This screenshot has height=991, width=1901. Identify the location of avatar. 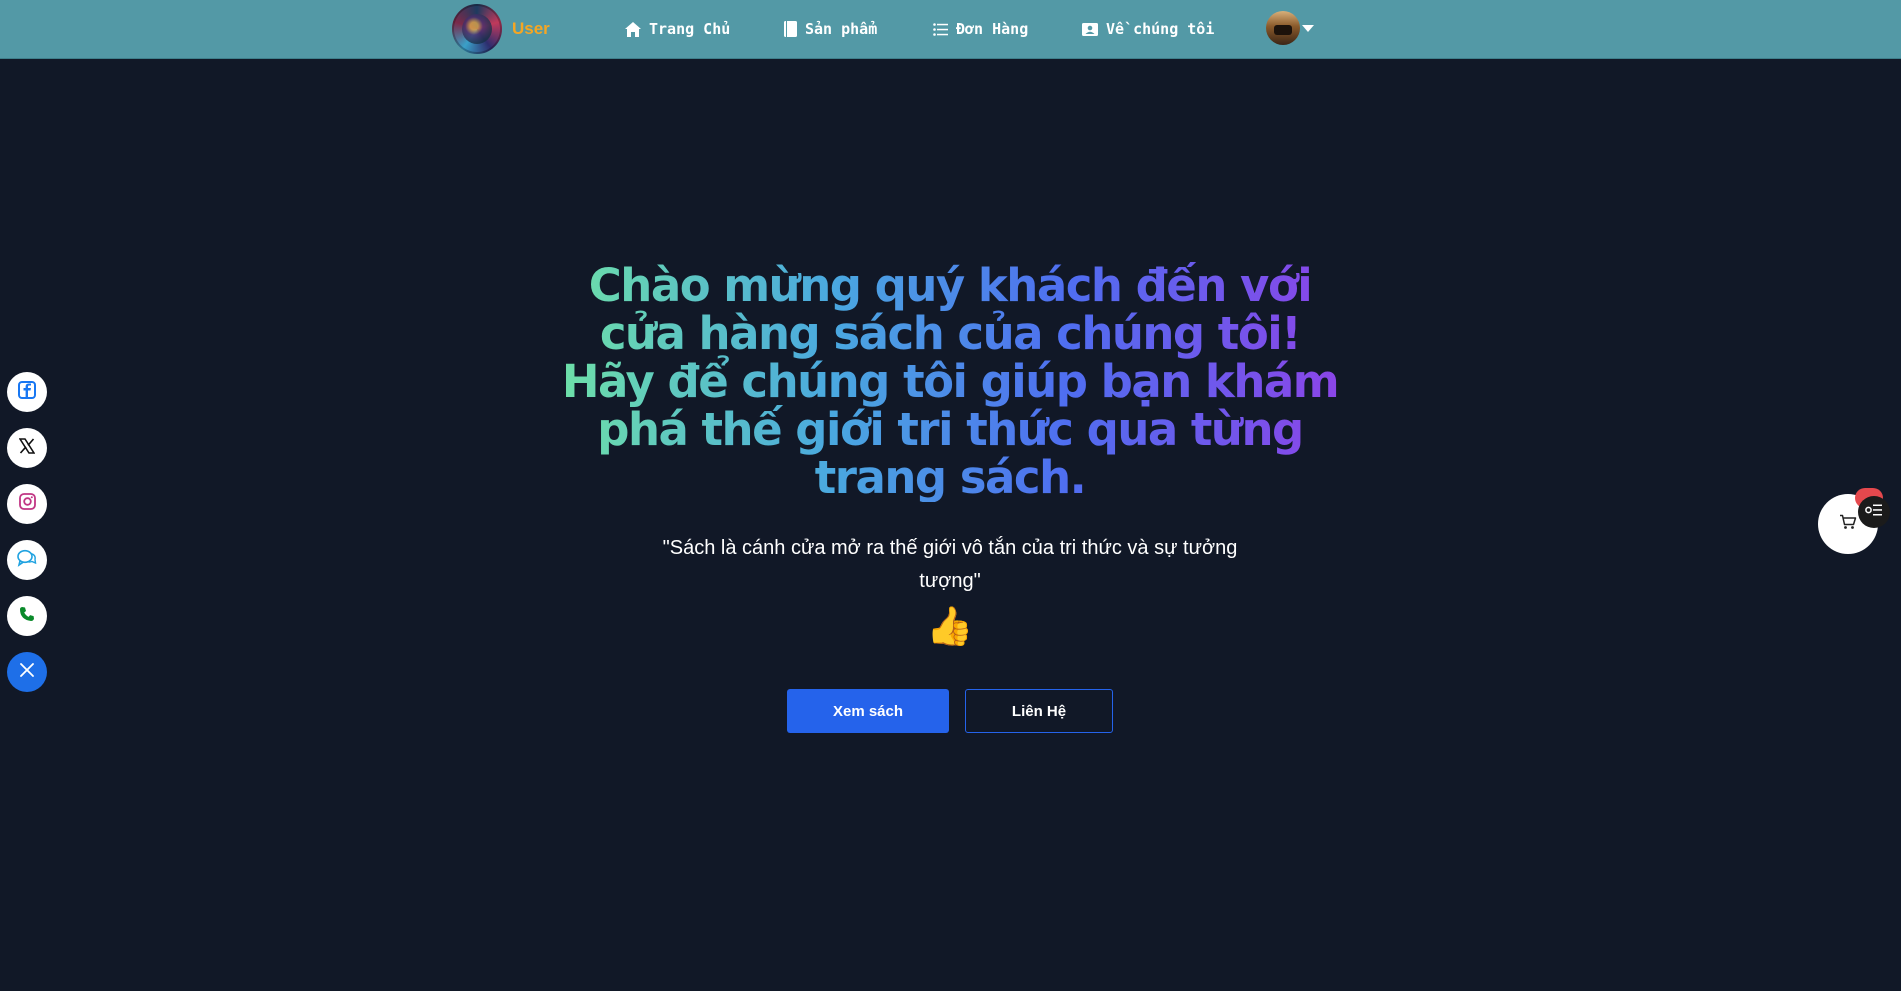
(1283, 28).